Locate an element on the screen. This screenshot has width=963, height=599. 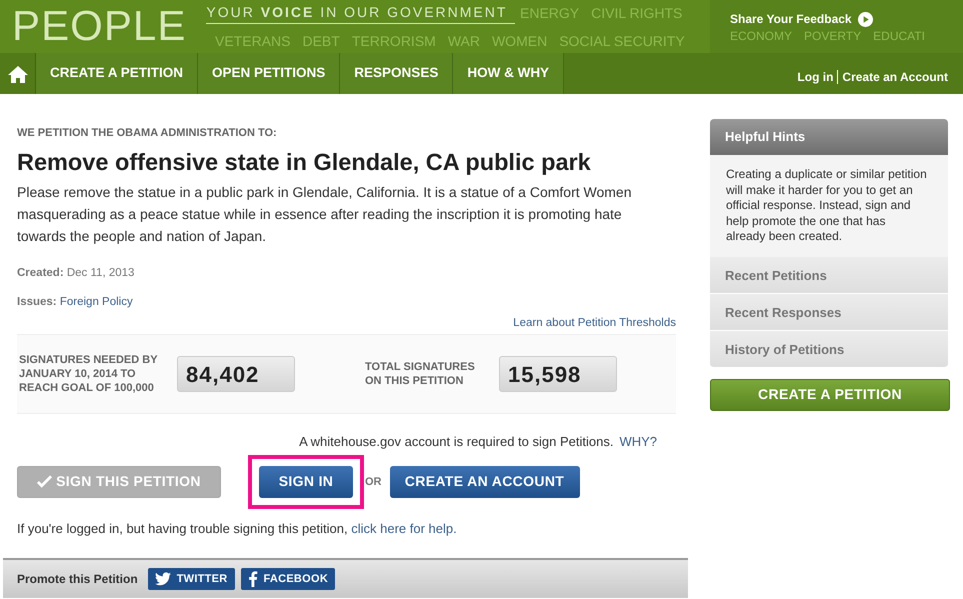
facebook-button: FACEBOOK is located at coordinates (288, 579).